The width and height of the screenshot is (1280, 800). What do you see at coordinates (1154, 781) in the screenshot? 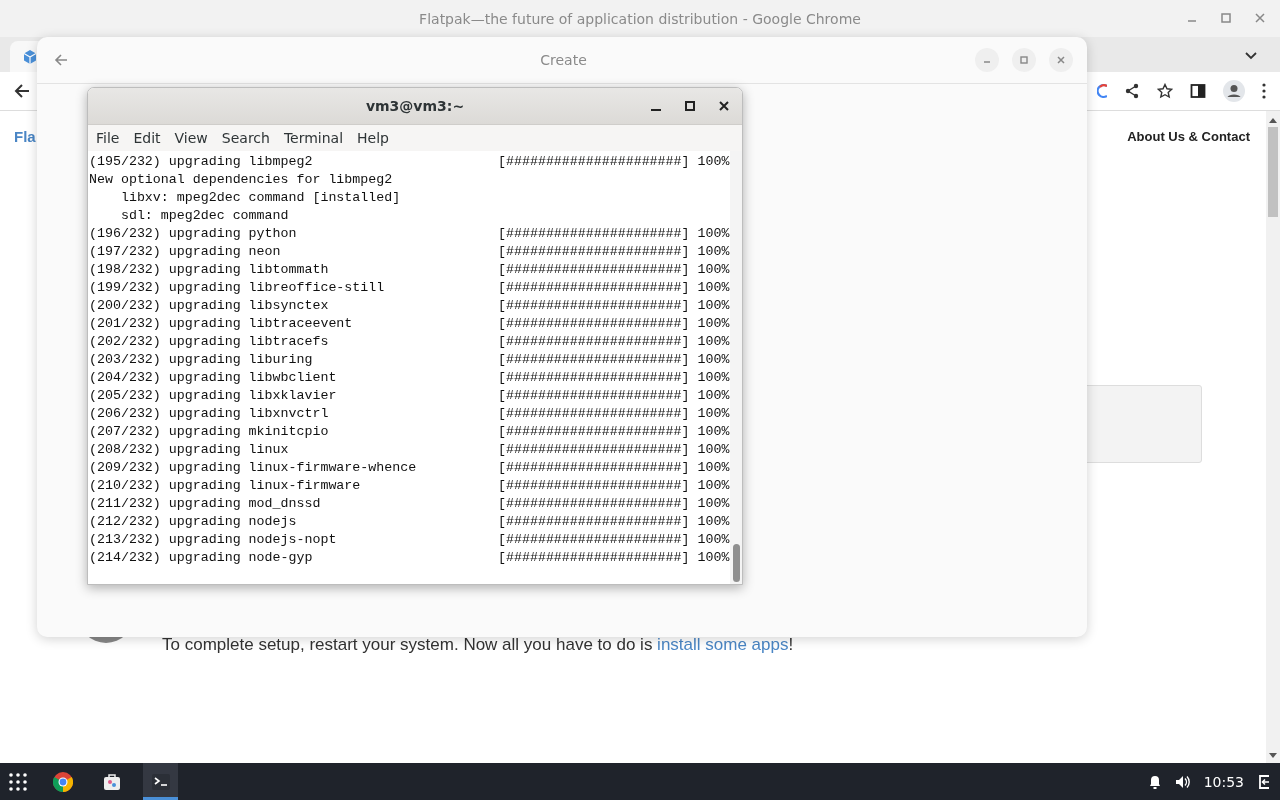
I see `bell-icon` at bounding box center [1154, 781].